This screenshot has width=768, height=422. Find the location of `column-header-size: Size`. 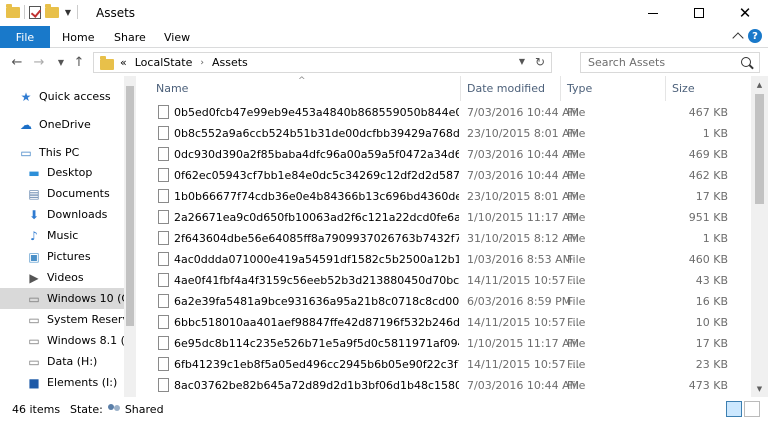

column-header-size: Size is located at coordinates (696, 88).